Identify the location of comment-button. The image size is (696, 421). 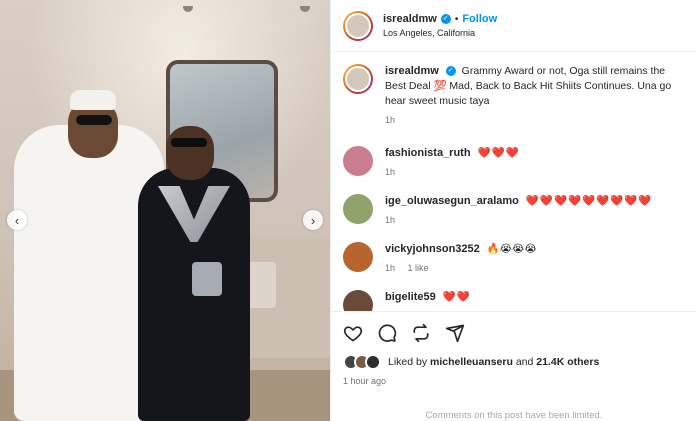
(387, 333).